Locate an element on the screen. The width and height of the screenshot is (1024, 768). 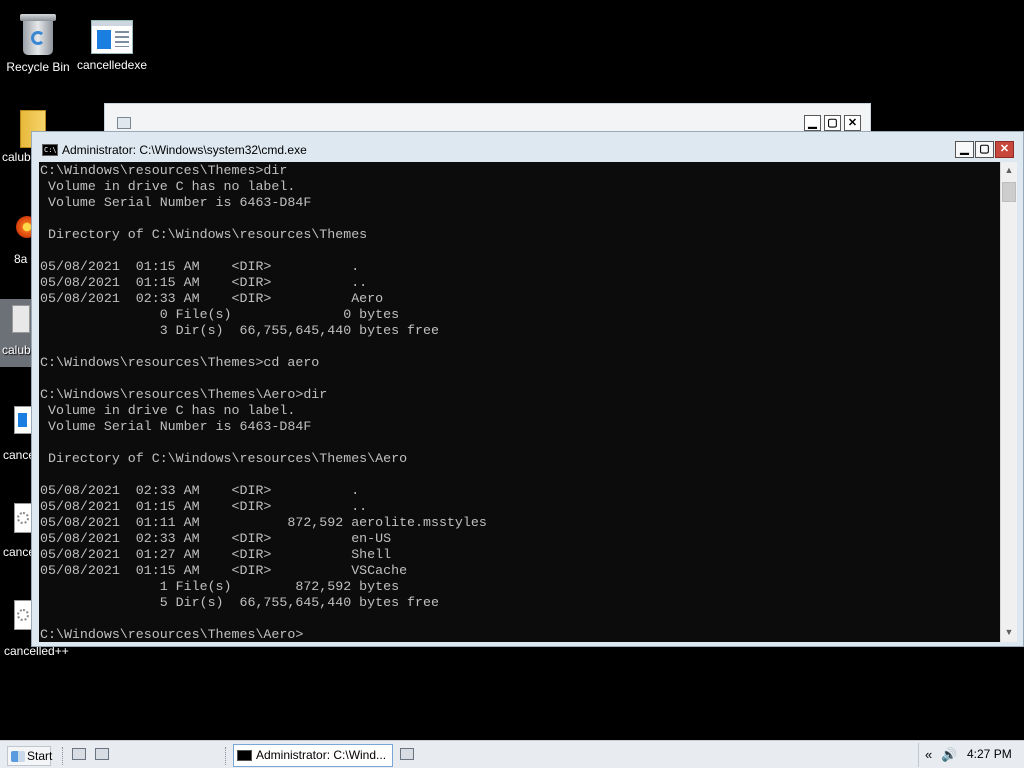
start-label: Start is located at coordinates (40, 756).